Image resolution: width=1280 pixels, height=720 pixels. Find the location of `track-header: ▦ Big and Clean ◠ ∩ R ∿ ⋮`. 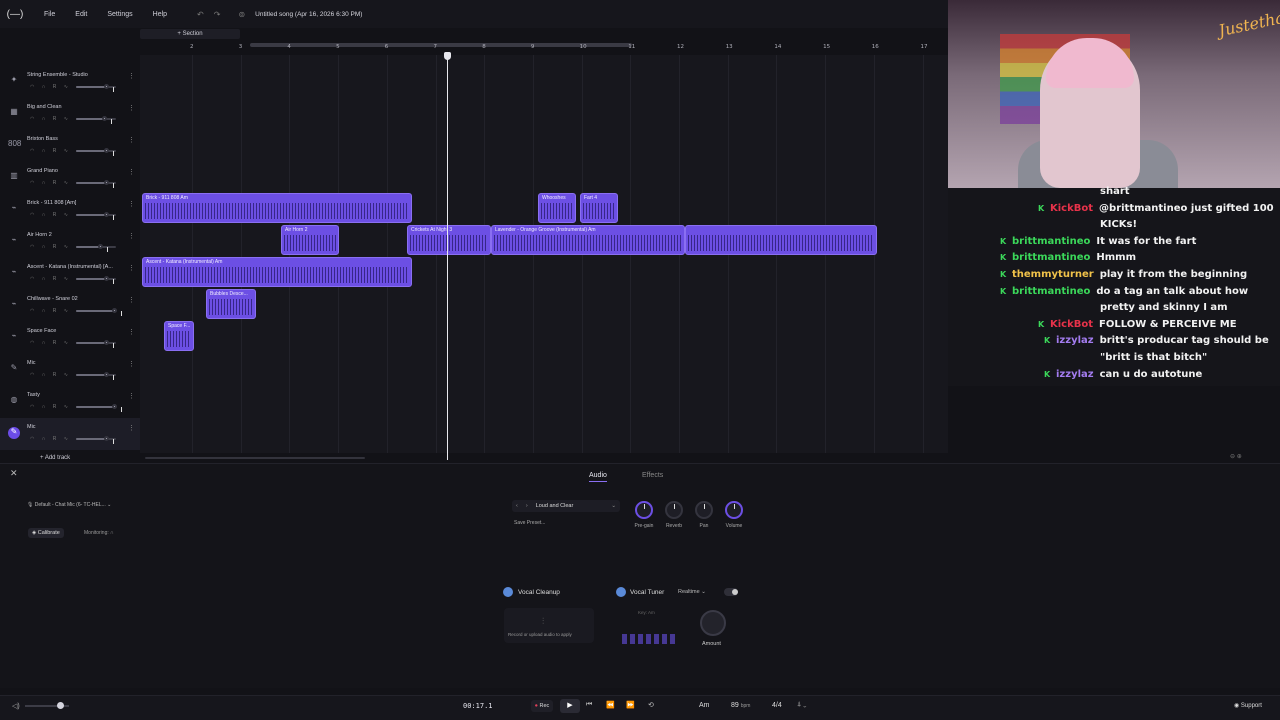

track-header: ▦ Big and Clean ◠ ∩ R ∿ ⋮ is located at coordinates (70, 114).